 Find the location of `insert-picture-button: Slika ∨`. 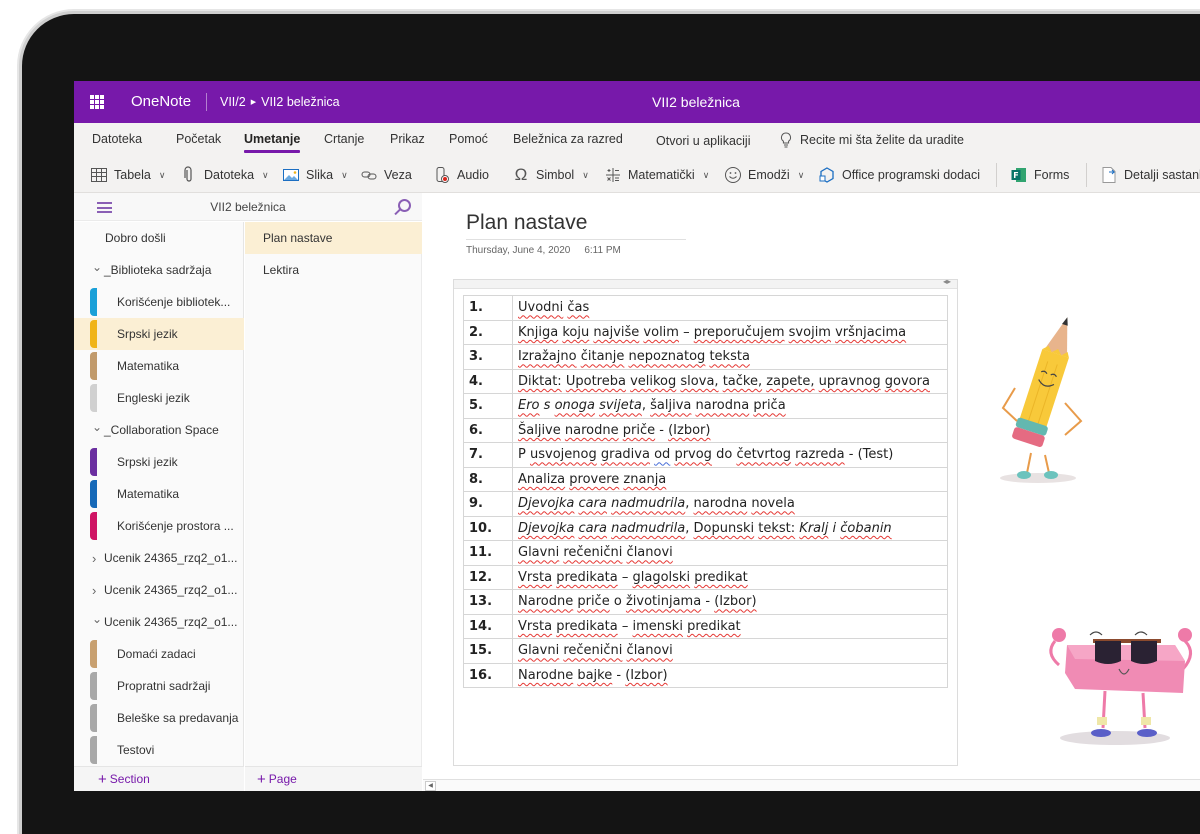

insert-picture-button: Slika ∨ is located at coordinates (315, 175).